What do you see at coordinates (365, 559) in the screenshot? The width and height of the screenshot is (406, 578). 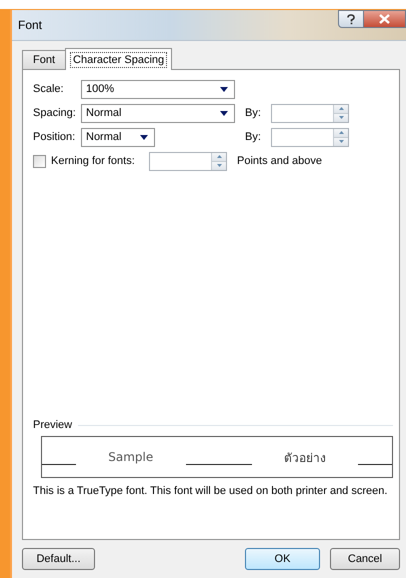 I see `dialog-button: Cancel` at bounding box center [365, 559].